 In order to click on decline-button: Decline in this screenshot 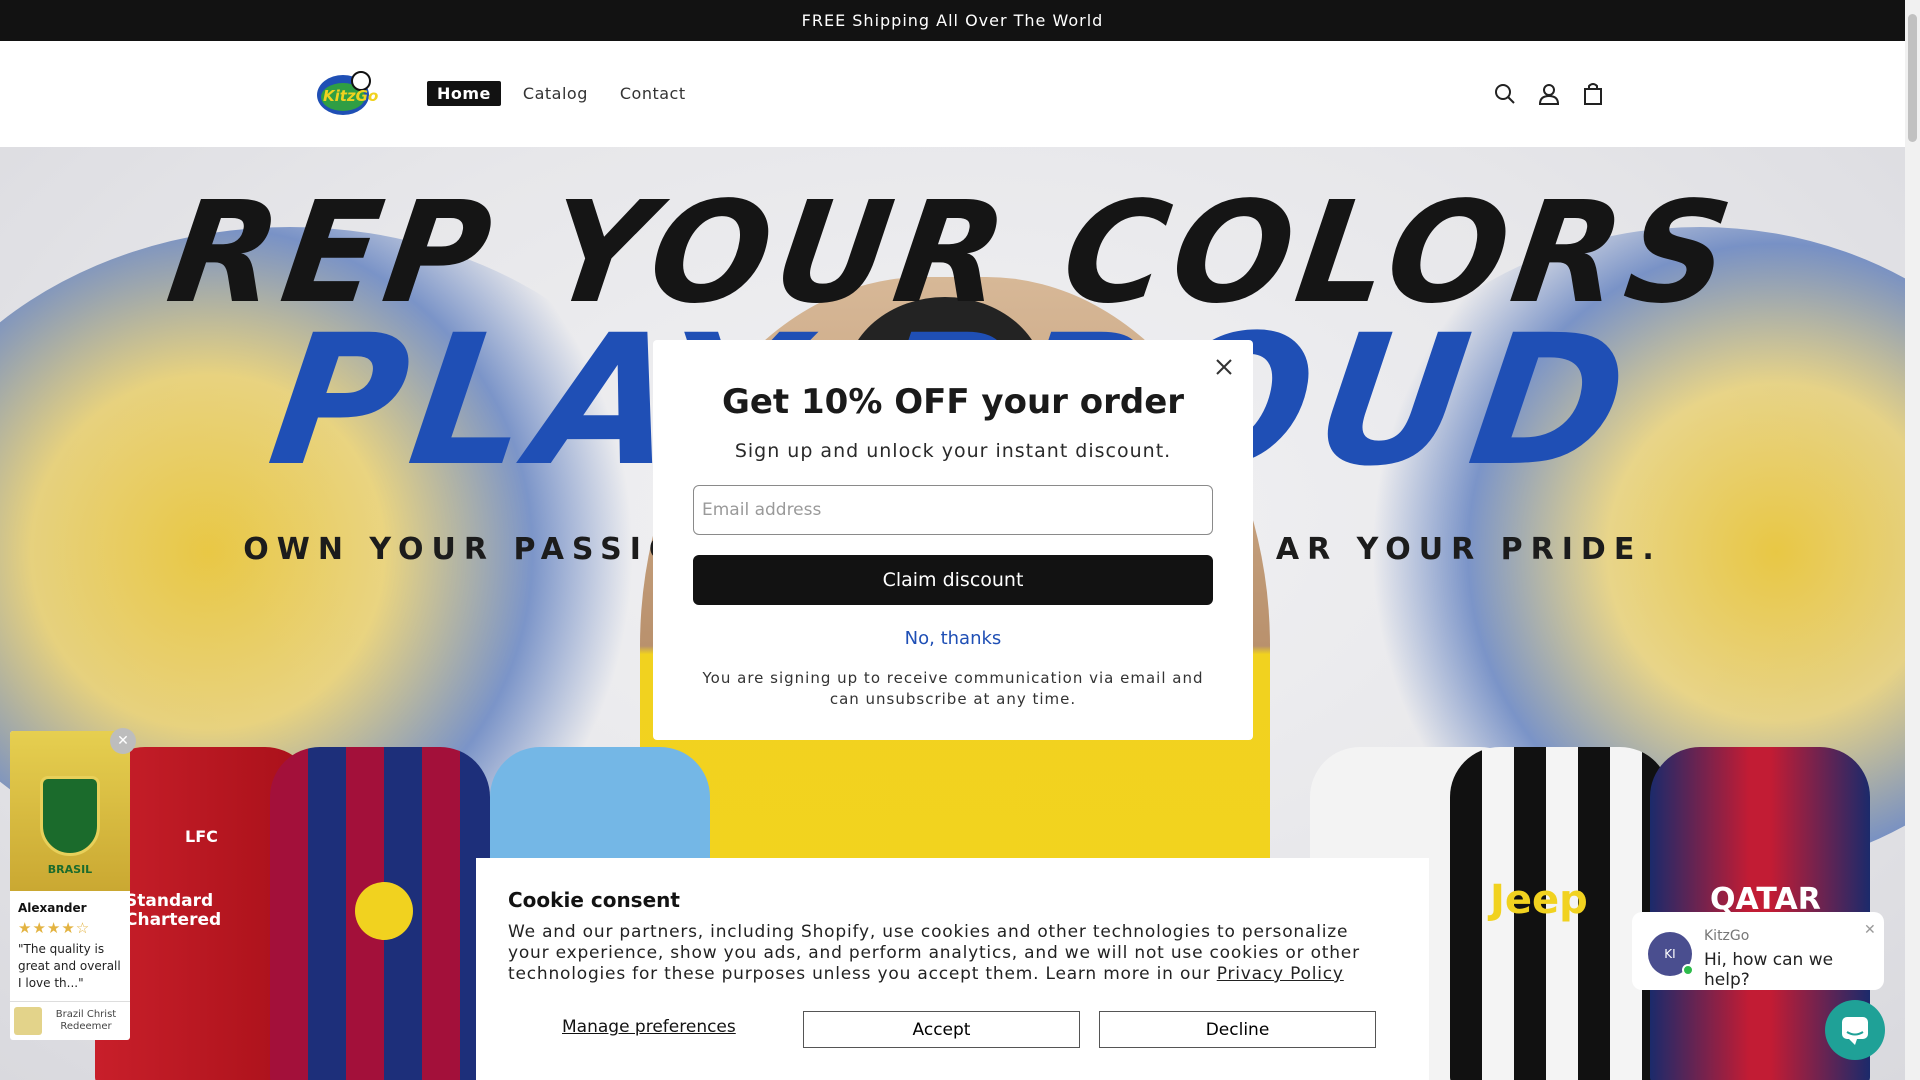, I will do `click(1237, 1029)`.